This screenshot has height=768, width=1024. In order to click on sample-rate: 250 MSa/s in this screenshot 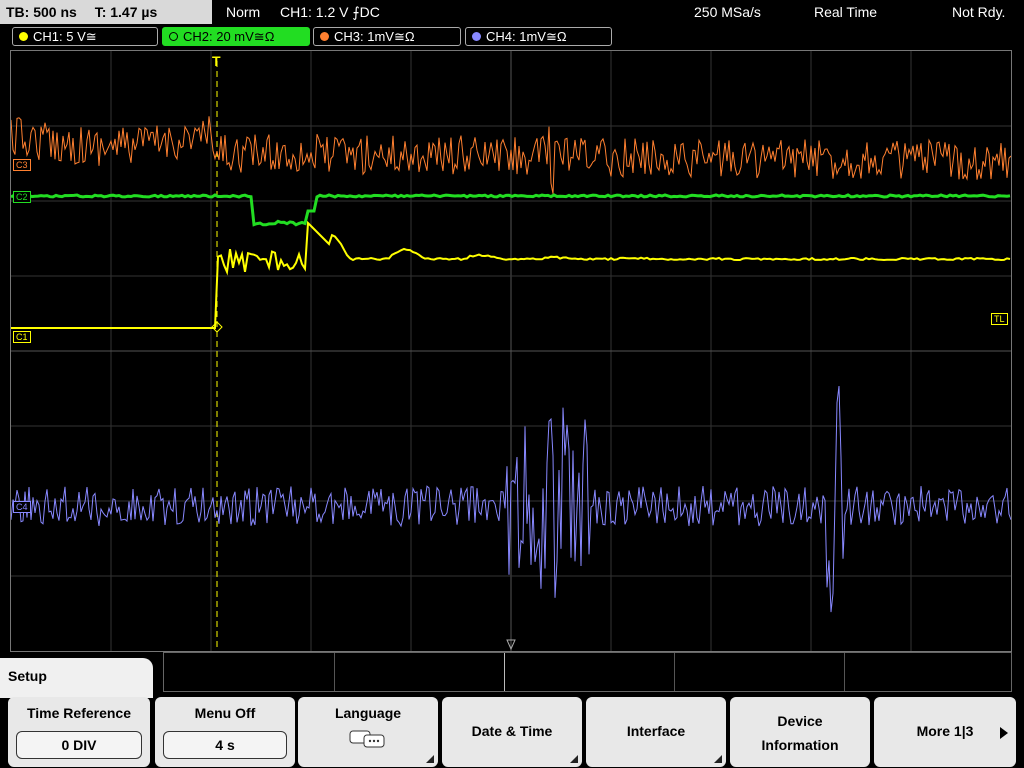, I will do `click(727, 12)`.